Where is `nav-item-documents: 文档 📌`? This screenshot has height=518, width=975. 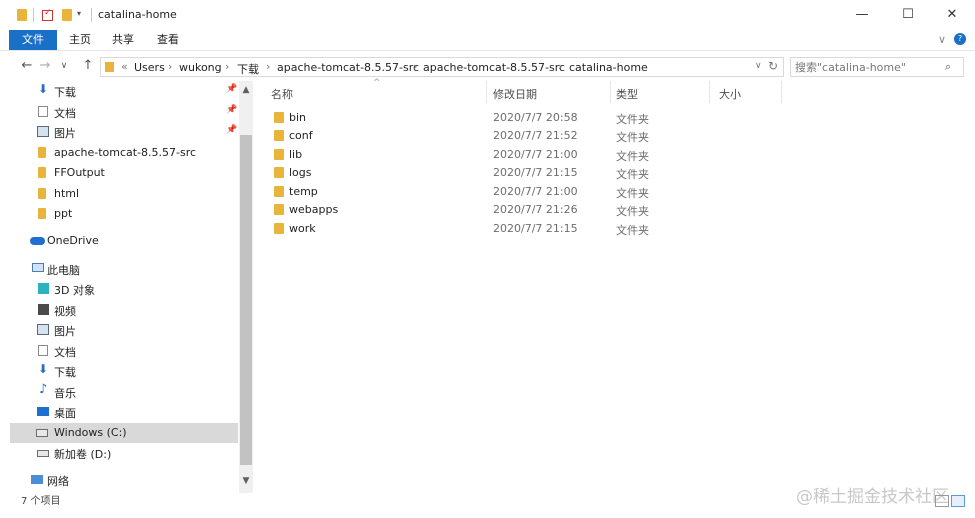 nav-item-documents: 文档 📌 is located at coordinates (119, 112).